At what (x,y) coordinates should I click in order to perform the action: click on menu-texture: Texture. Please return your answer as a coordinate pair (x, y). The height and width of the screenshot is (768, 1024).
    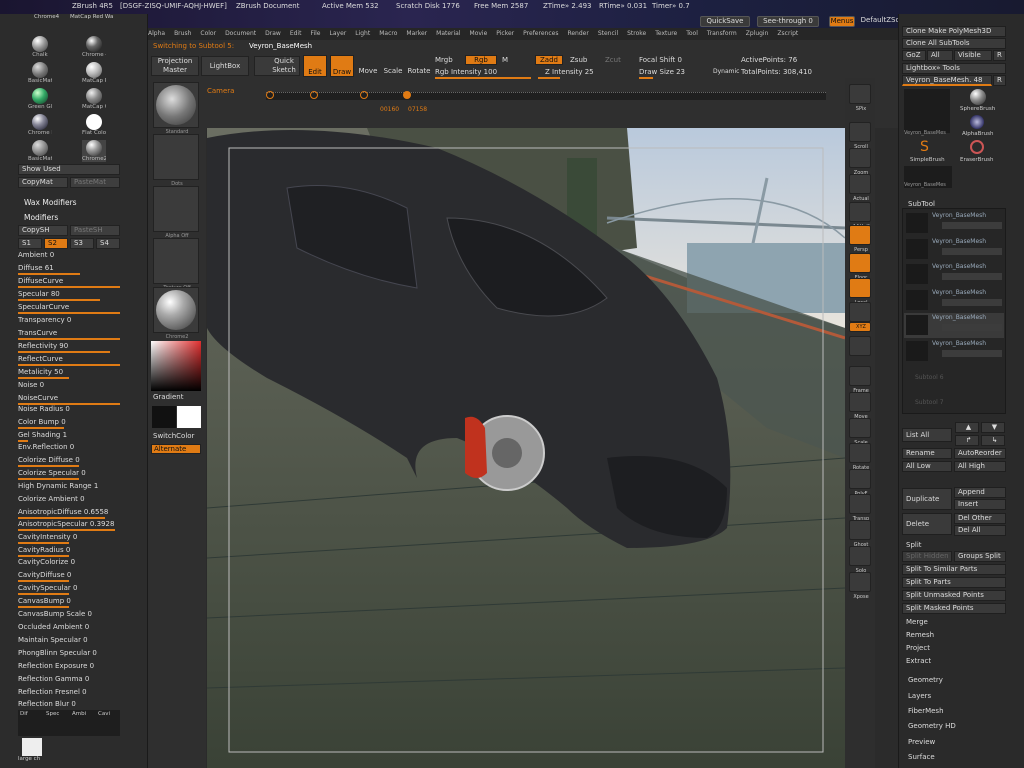
    Looking at the image, I should click on (666, 34).